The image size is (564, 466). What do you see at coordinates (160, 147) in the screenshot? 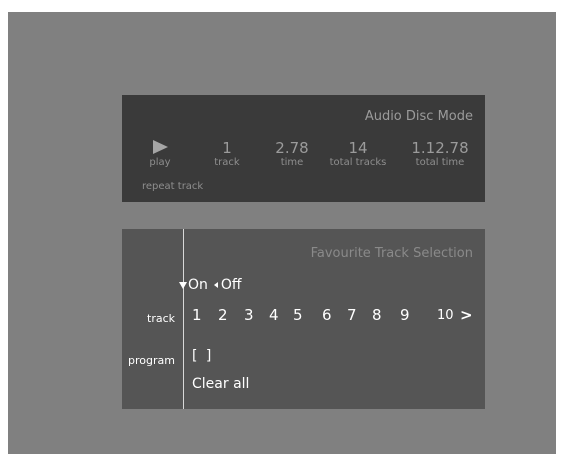
I see `play-icon` at bounding box center [160, 147].